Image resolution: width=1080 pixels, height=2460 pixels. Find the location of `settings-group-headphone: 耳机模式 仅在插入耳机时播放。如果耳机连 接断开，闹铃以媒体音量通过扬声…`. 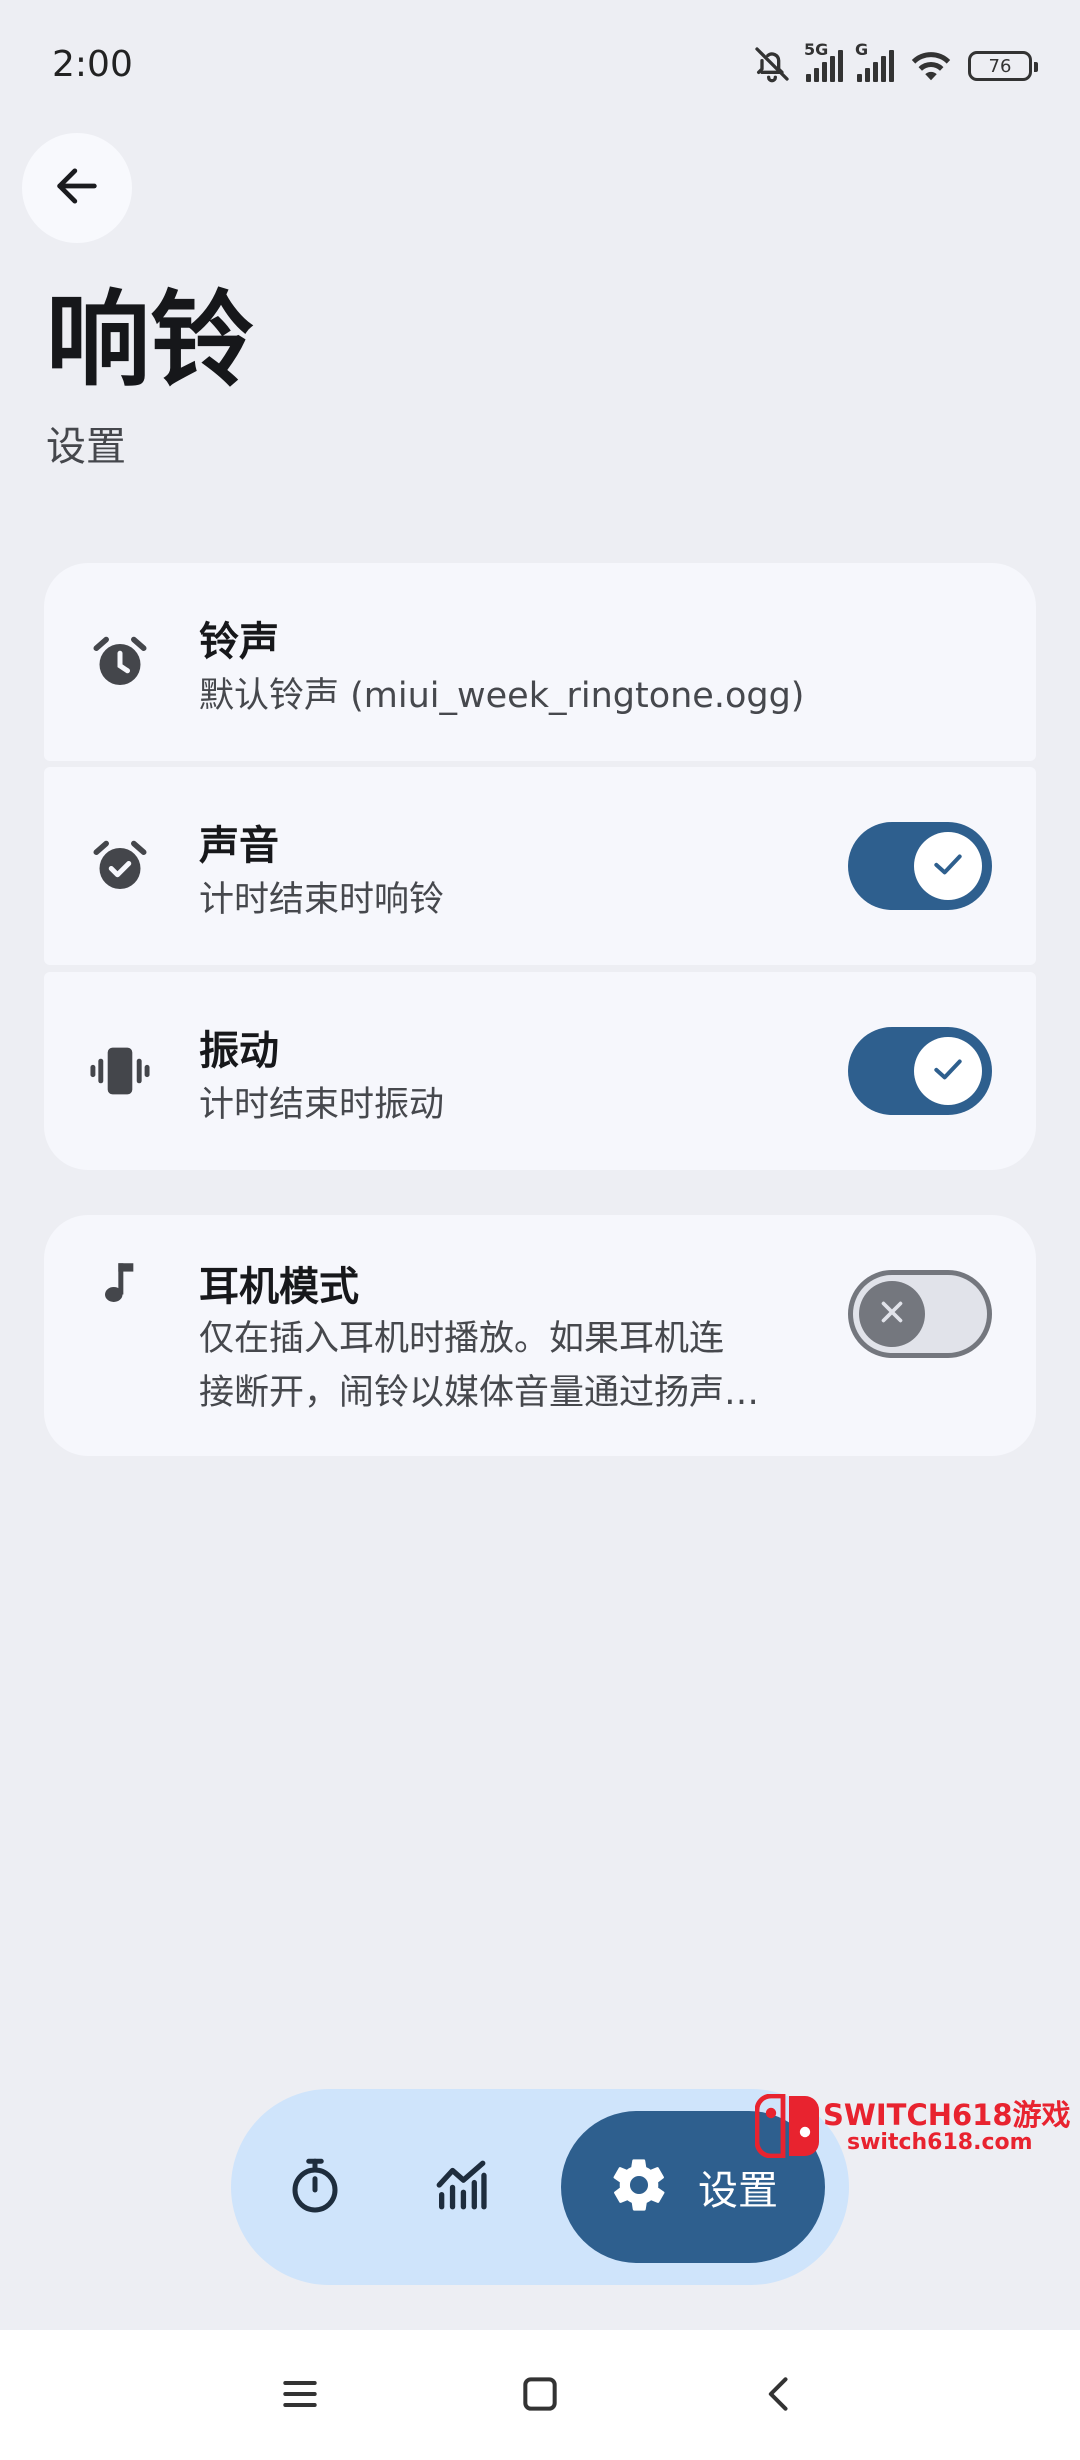

settings-group-headphone: 耳机模式 仅在插入耳机时播放。如果耳机连 接断开，闹铃以媒体音量通过扬声… is located at coordinates (540, 1335).